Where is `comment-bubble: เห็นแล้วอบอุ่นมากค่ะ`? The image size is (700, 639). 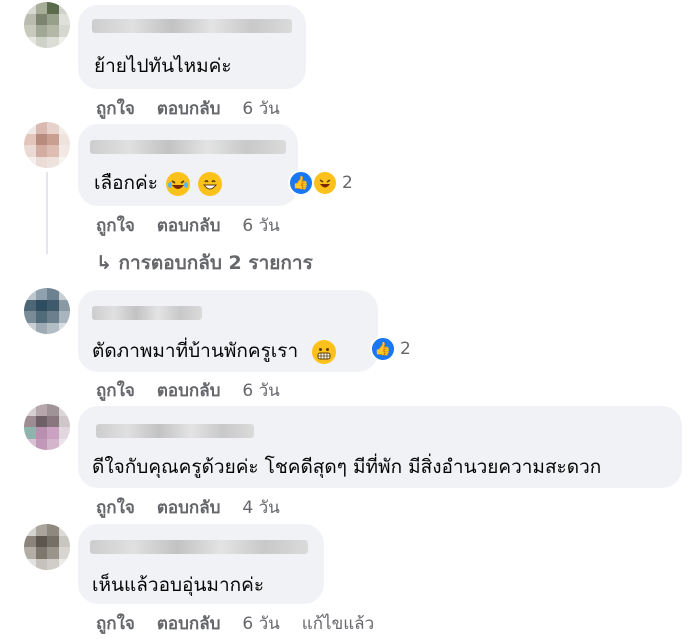 comment-bubble: เห็นแล้วอบอุ่นมากค่ะ is located at coordinates (201, 564).